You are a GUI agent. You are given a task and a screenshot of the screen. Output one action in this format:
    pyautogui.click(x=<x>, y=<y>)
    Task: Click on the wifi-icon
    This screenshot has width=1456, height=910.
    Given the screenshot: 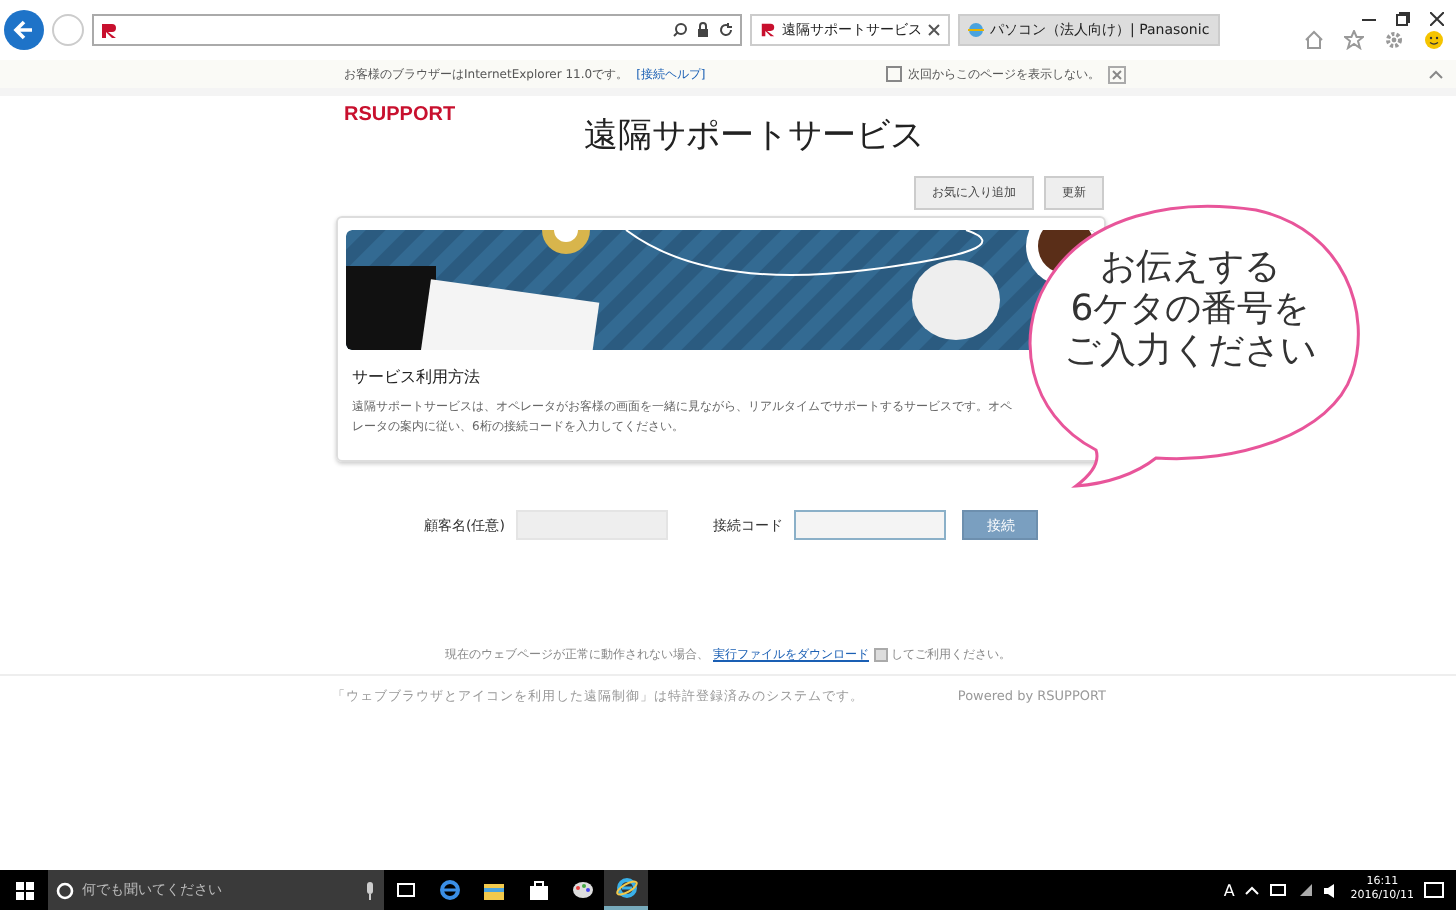 What is the action you would take?
    pyautogui.click(x=1306, y=890)
    